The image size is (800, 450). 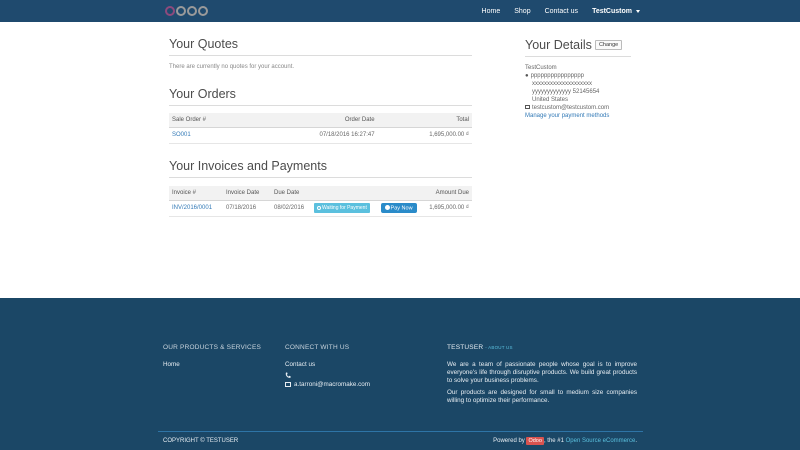 I want to click on address-line-2: xxxxxxxxxxxxxxxxxxxx, so click(x=562, y=84).